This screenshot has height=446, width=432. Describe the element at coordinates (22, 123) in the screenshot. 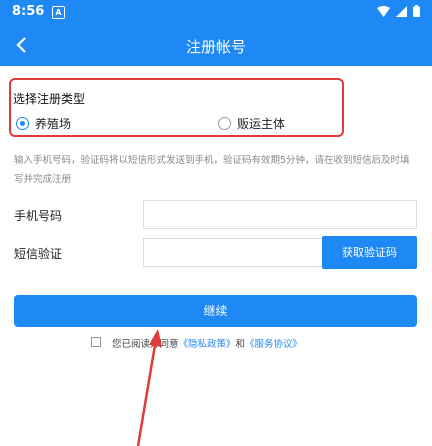

I see `radio-farm` at that location.